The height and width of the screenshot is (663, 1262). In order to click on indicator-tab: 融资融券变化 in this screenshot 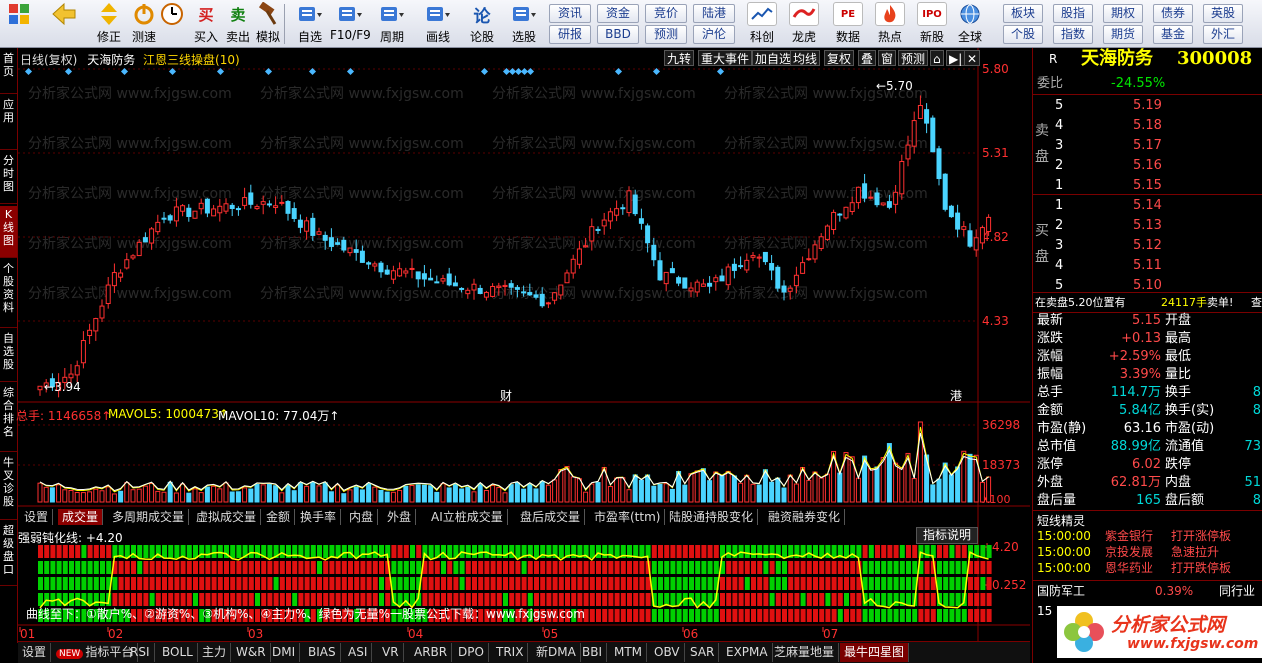, I will do `click(805, 517)`.